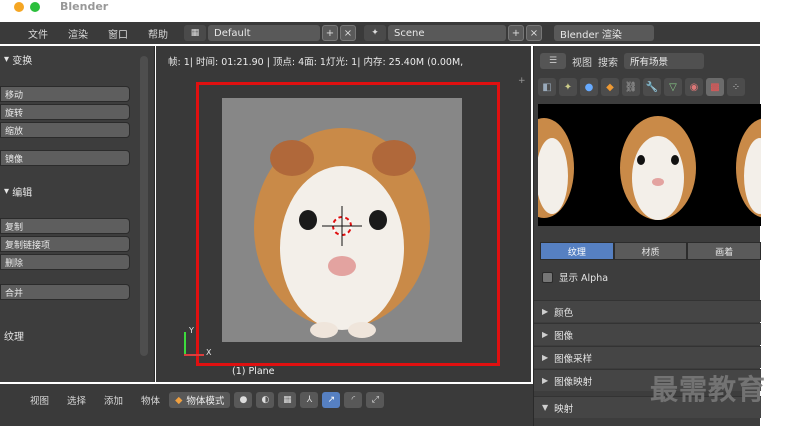 This screenshot has width=805, height=426. What do you see at coordinates (65, 292) in the screenshot?
I see `join-button: 合并` at bounding box center [65, 292].